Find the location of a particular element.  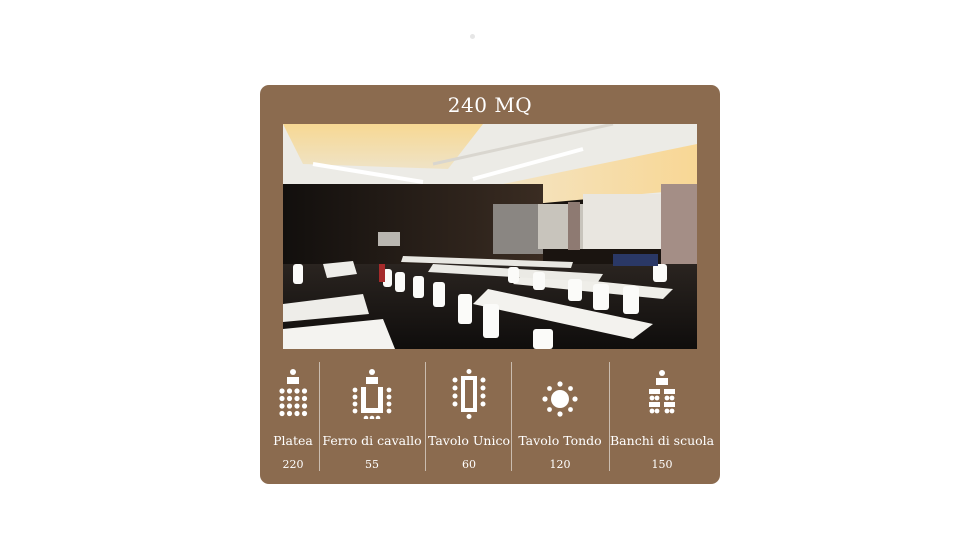

layout-capacity: 120 is located at coordinates (560, 464).